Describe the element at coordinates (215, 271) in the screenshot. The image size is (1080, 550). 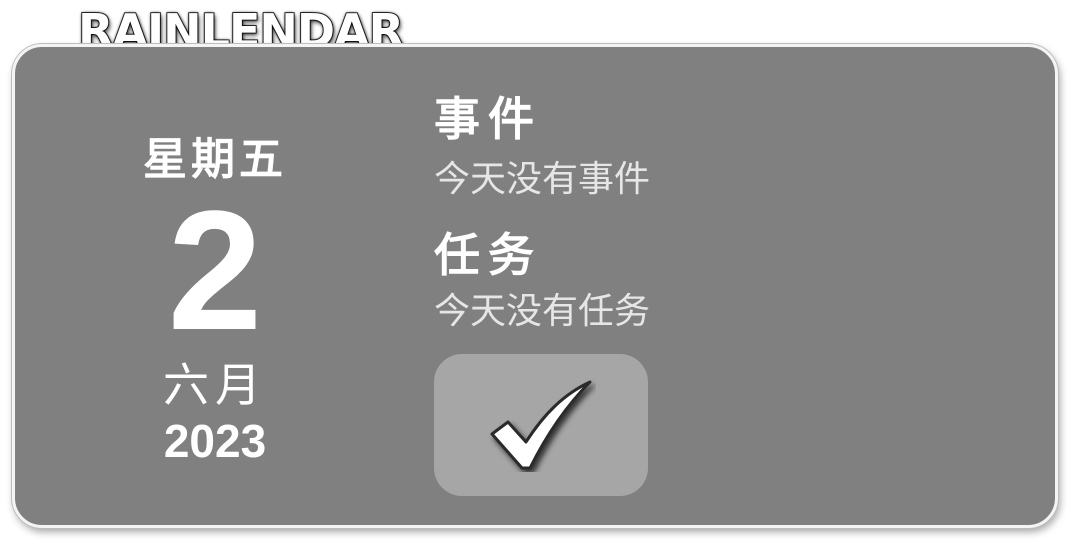
I see `day-number: 2` at that location.